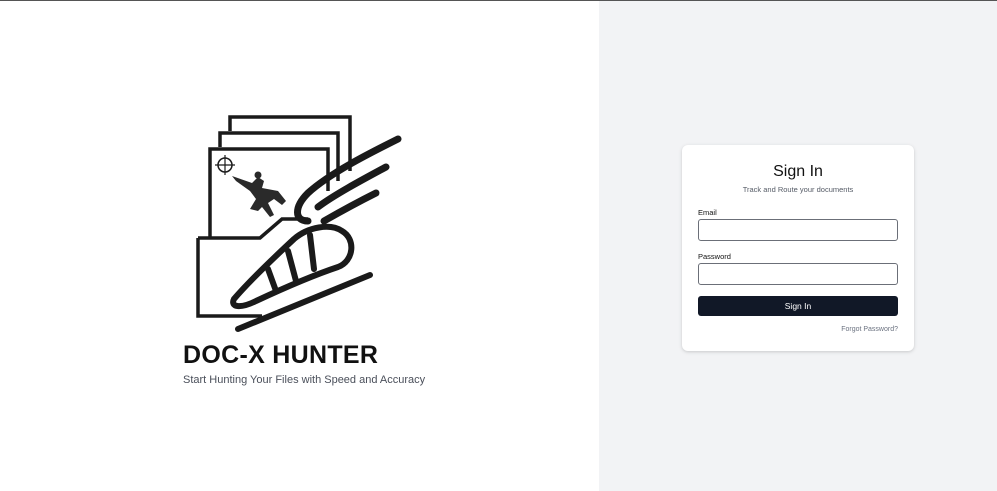 This screenshot has width=997, height=491. Describe the element at coordinates (798, 189) in the screenshot. I see `signin-subtitle: Track and Route your documents` at that location.